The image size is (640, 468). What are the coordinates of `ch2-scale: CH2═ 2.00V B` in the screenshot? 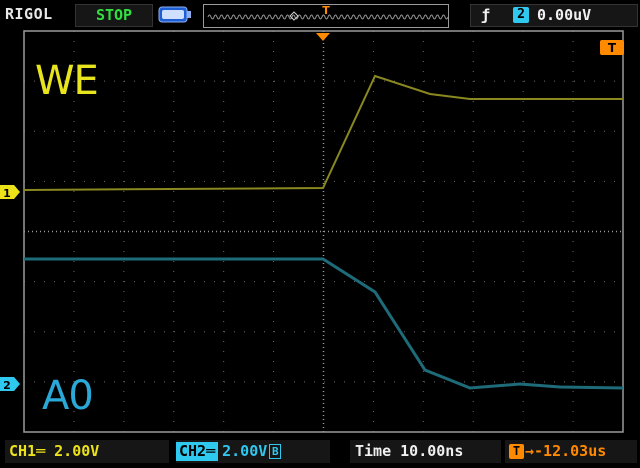 It's located at (253, 451).